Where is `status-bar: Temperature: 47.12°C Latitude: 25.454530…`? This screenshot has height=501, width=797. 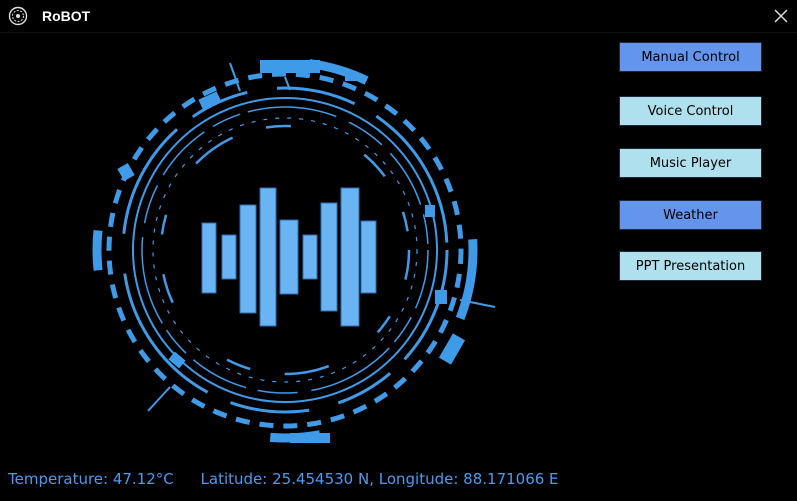
status-bar: Temperature: 47.12°C Latitude: 25.454530… is located at coordinates (294, 479).